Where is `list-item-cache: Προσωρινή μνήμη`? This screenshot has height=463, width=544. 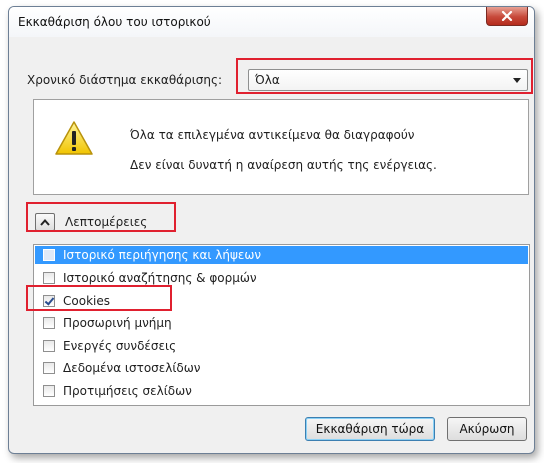
list-item-cache: Προσωρινή μνήμη is located at coordinates (281, 323).